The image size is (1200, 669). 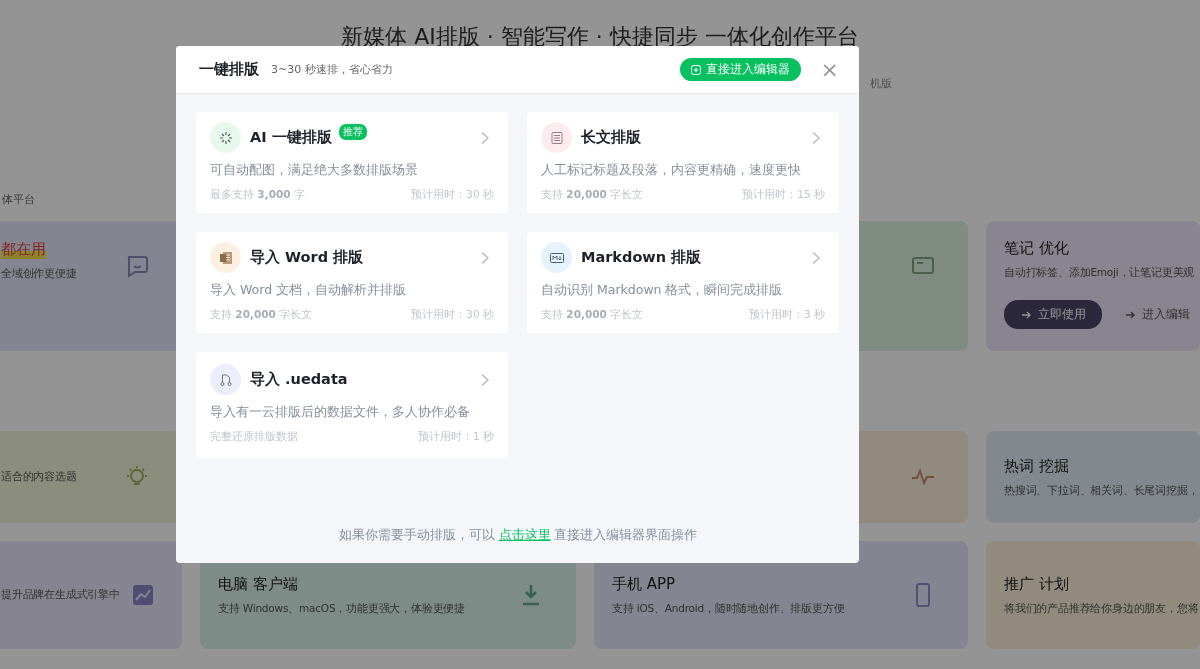 I want to click on feature-card: 热词 挖掘 热搜词、下拉词、相关词、长尾词挖掘，, so click(x=1093, y=477).